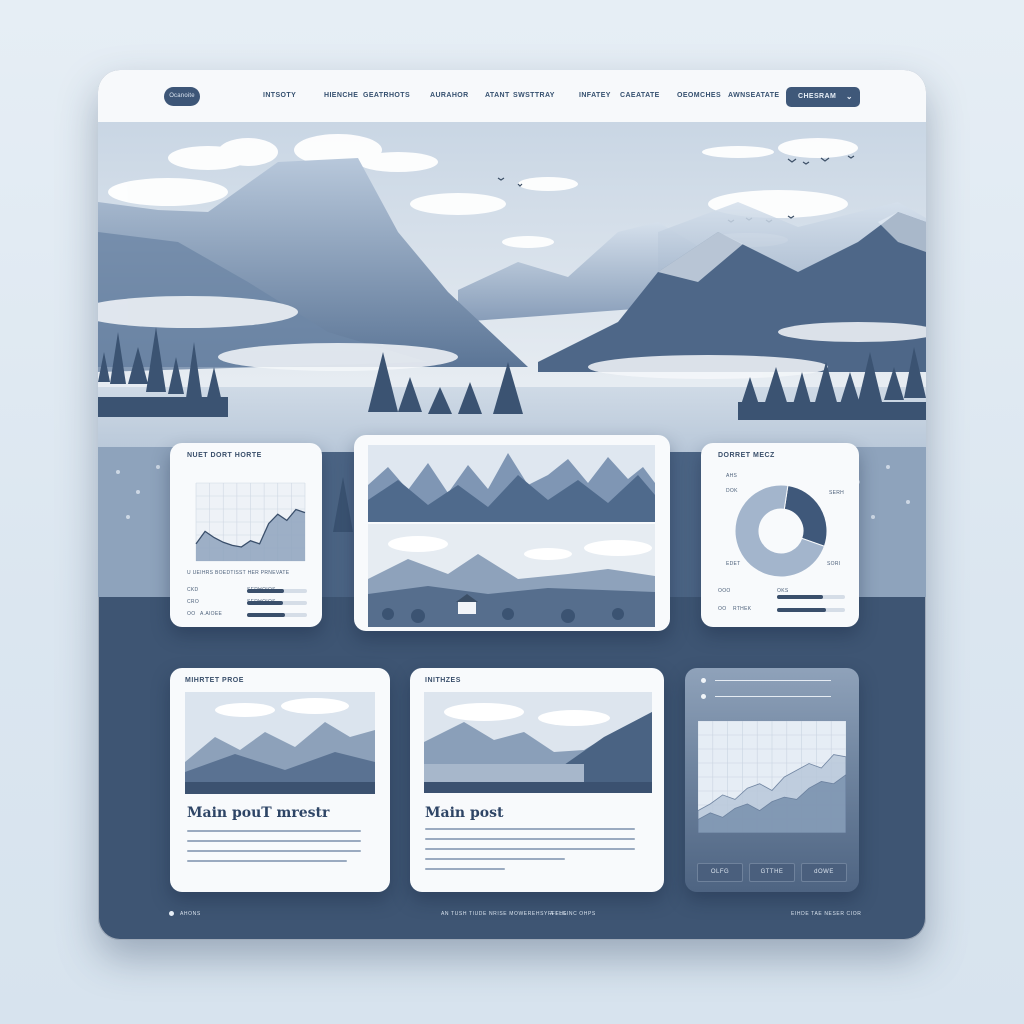  Describe the element at coordinates (386, 95) in the screenshot. I see `nav-item-3: GEATRHOTS` at that location.